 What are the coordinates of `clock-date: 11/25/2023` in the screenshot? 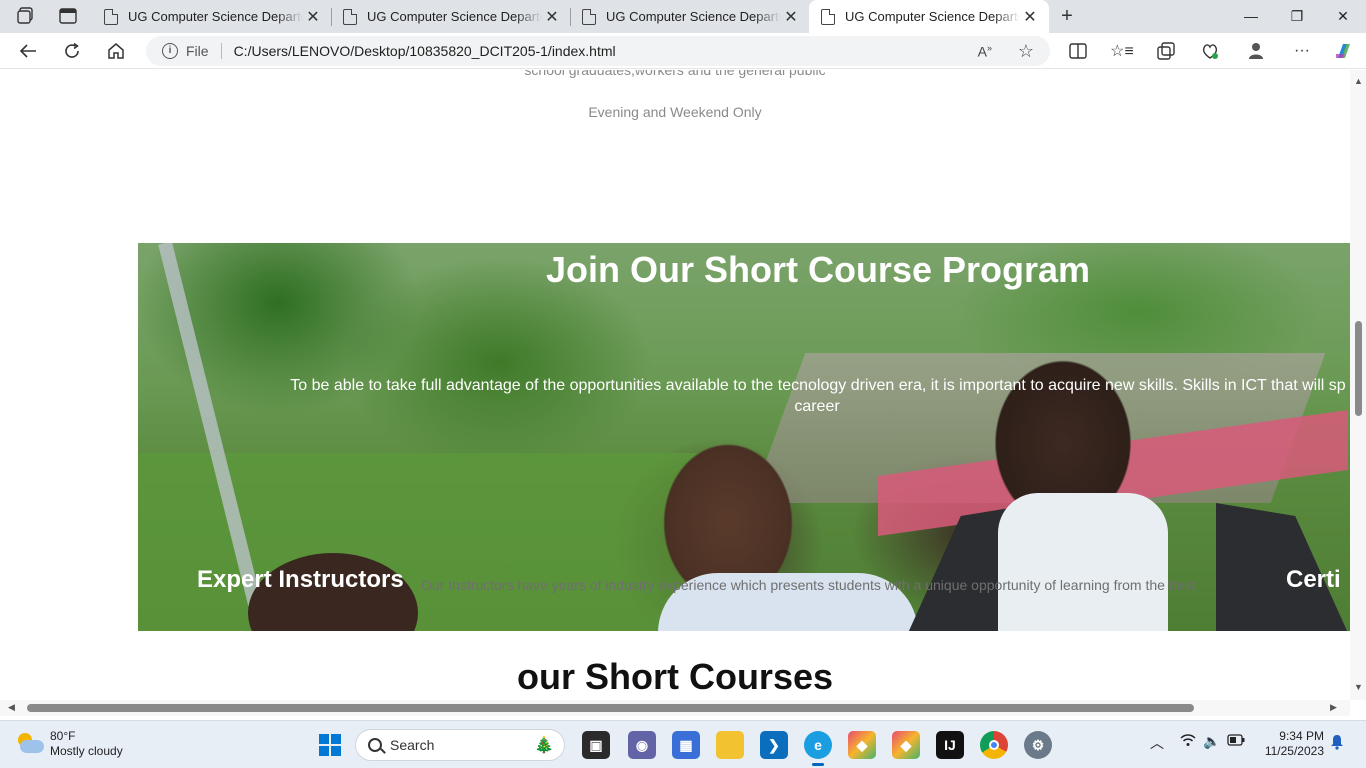 It's located at (1294, 751).